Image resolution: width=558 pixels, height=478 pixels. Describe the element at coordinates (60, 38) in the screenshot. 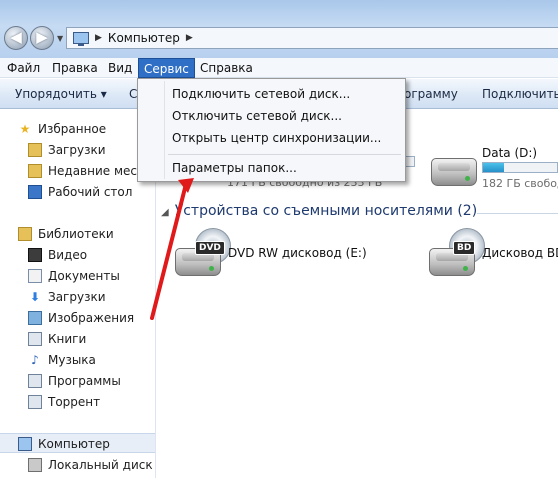

I see `recent-pages-dropdown-icon: ▼` at that location.